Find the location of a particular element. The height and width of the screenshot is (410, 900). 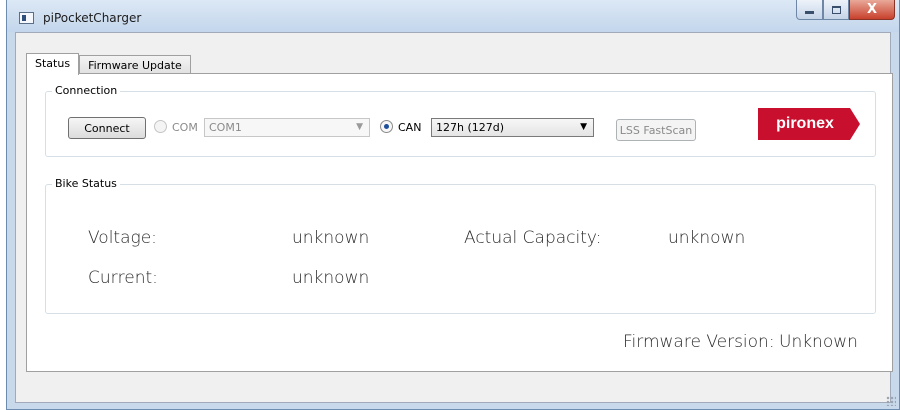

can-id-value: 127h (127d) is located at coordinates (470, 127).